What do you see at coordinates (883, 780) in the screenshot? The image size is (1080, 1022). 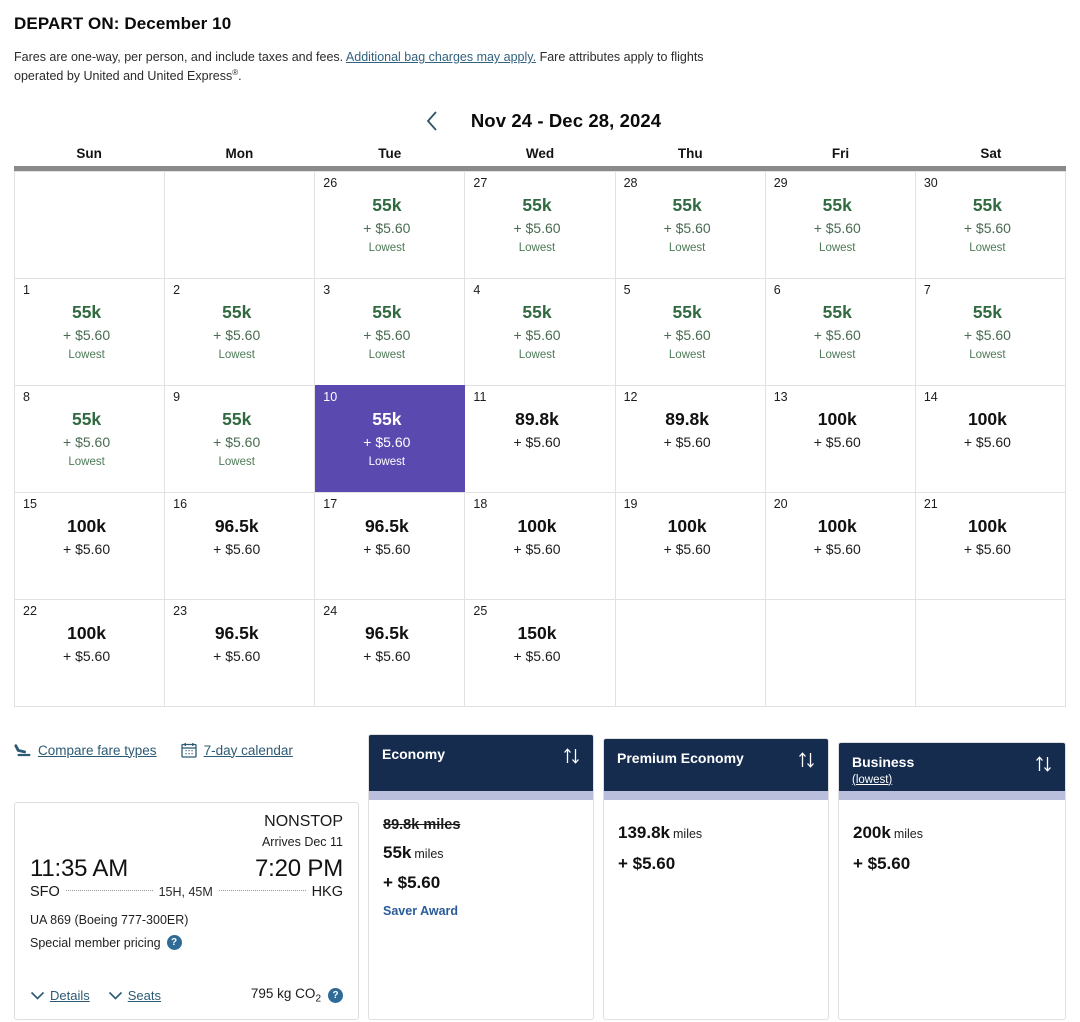 I see `fare-subtitle: (lowest)` at bounding box center [883, 780].